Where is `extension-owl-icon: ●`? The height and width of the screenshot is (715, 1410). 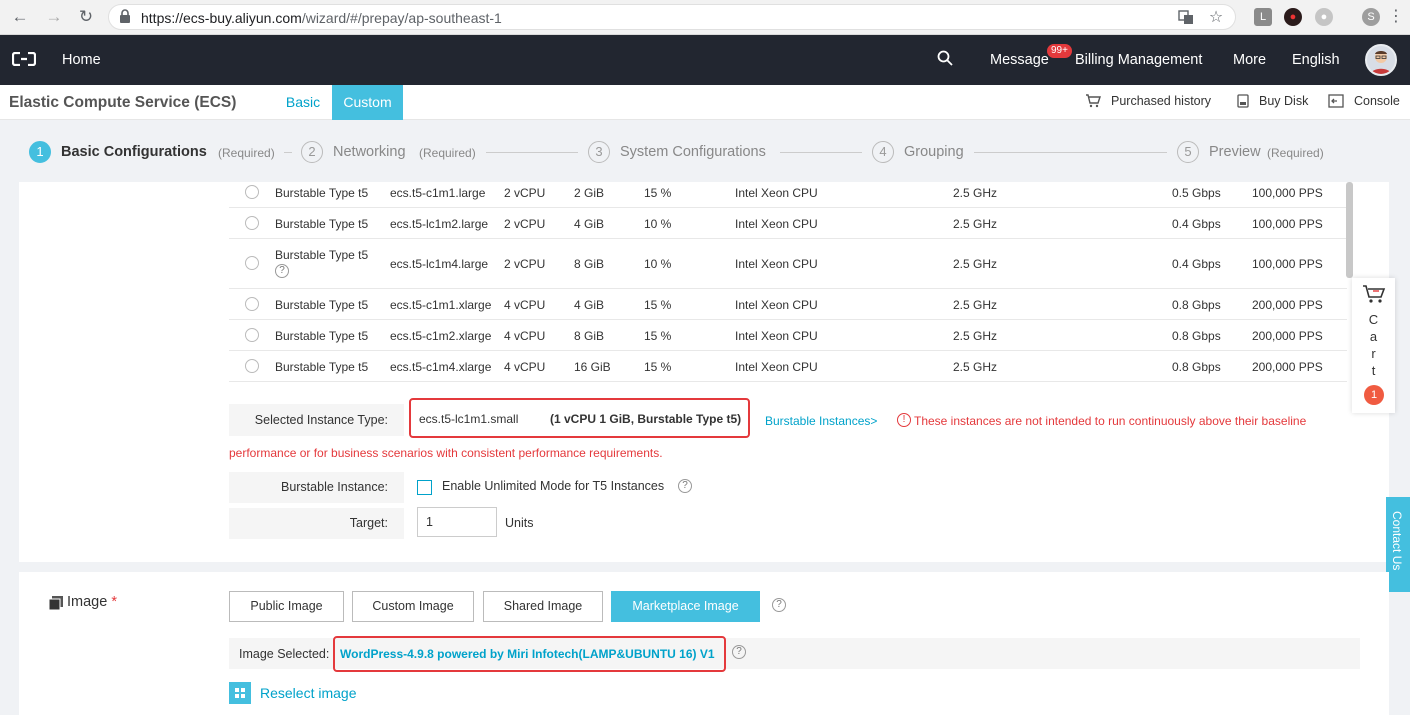 extension-owl-icon: ● is located at coordinates (1293, 17).